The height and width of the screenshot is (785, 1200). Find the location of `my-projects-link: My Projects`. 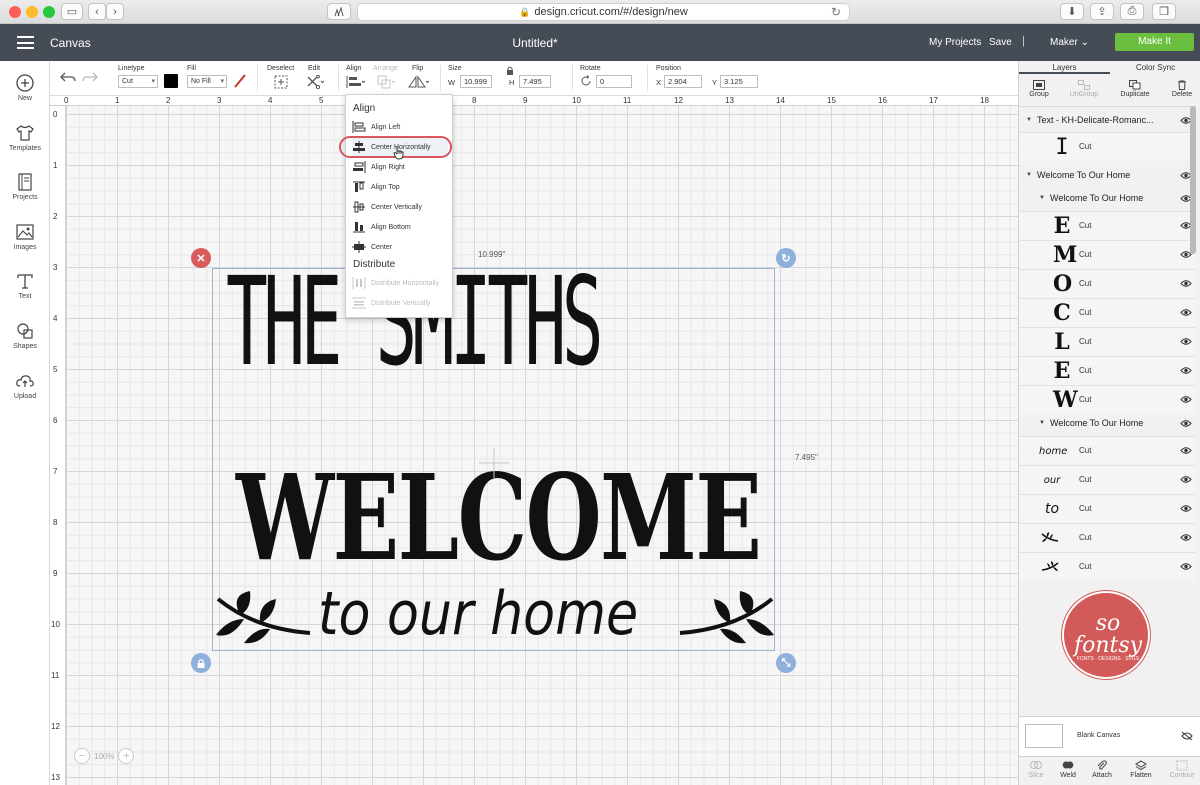

my-projects-link: My Projects is located at coordinates (955, 42).